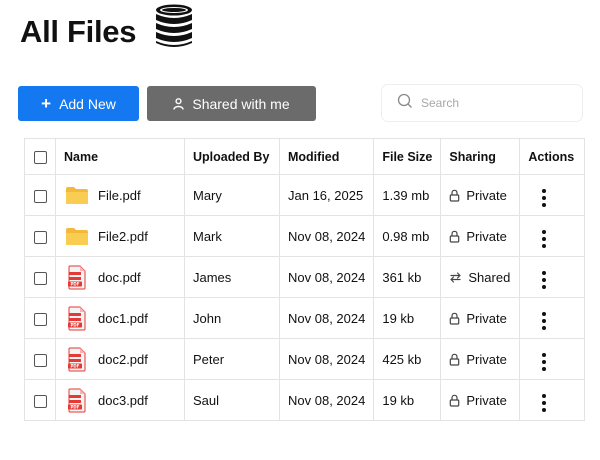 Image resolution: width=600 pixels, height=460 pixels. Describe the element at coordinates (407, 156) in the screenshot. I see `column-header-file-size: File Size` at that location.